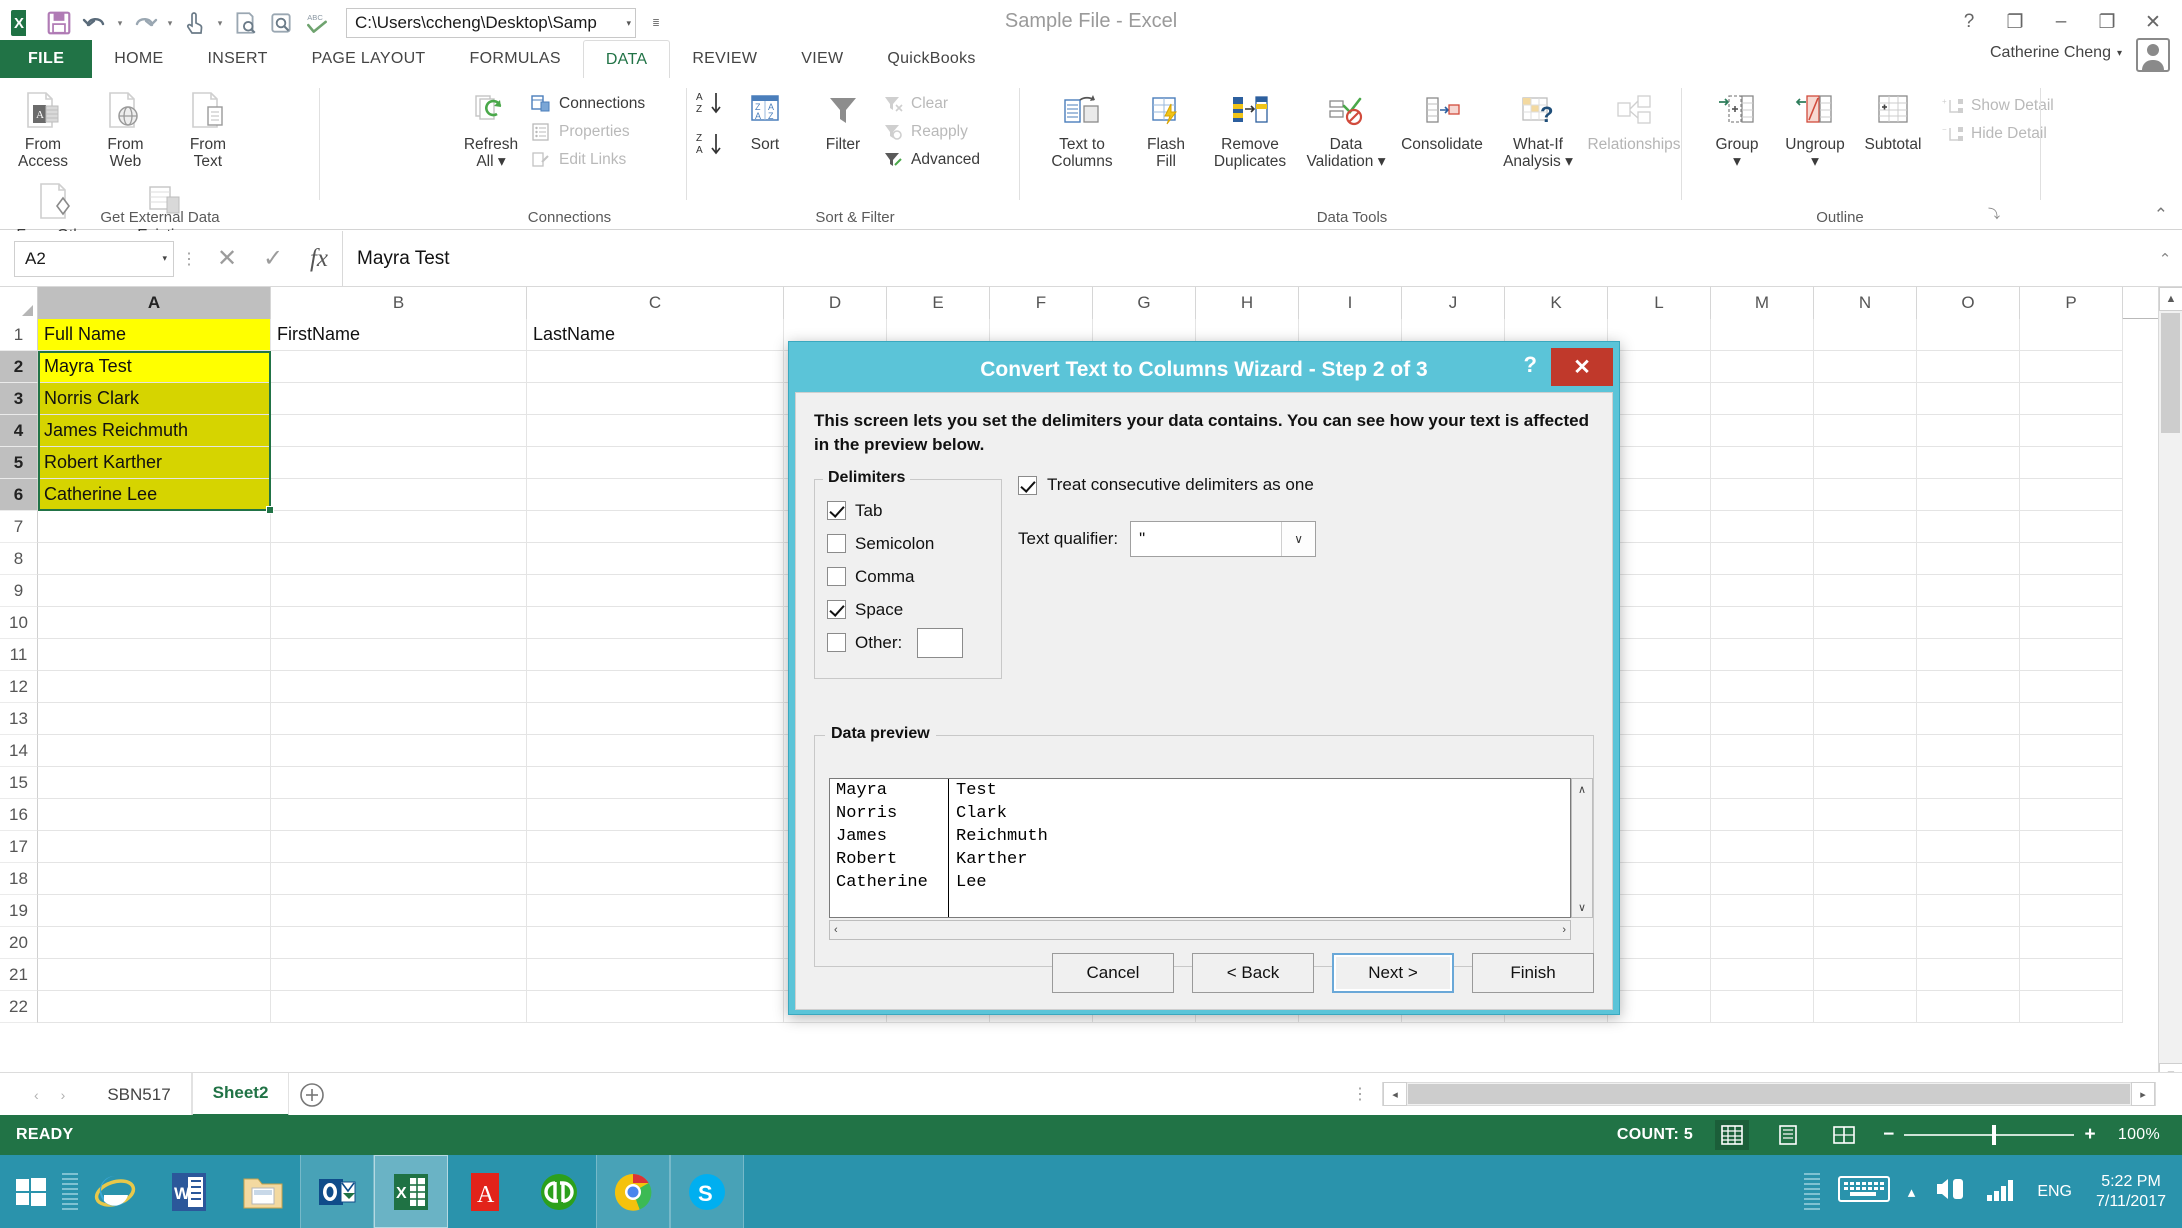  What do you see at coordinates (491, 125) in the screenshot?
I see `refresh-all-button: Refresh All ▾` at bounding box center [491, 125].